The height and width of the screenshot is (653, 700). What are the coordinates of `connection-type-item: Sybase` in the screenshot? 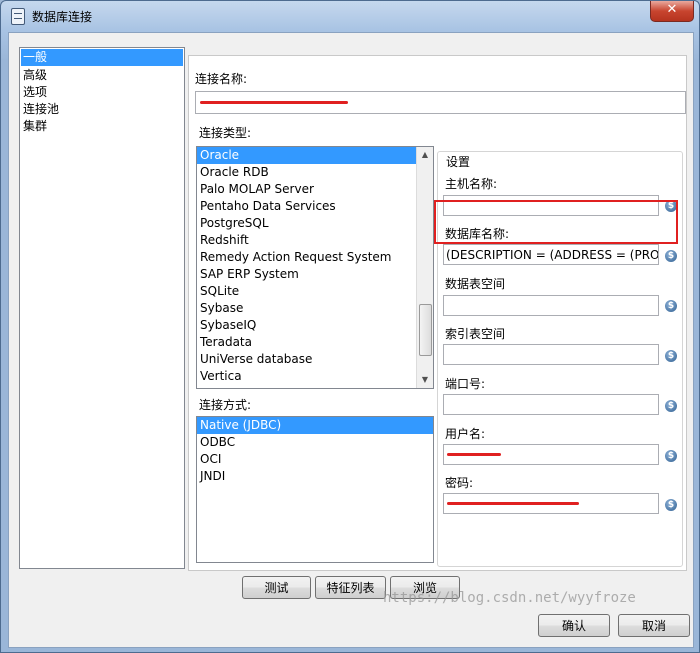 It's located at (315, 308).